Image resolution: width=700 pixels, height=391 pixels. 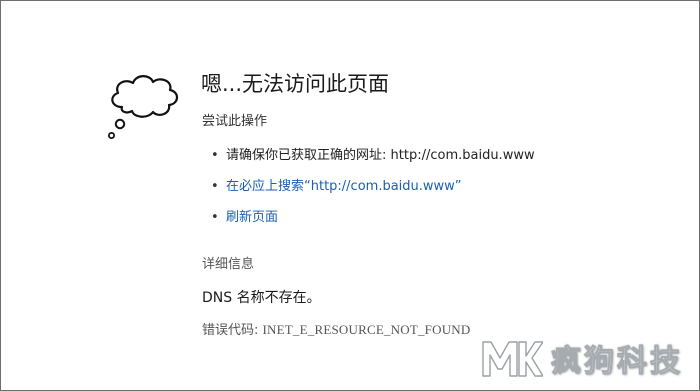 I want to click on watermark-logo-icon, so click(x=512, y=359).